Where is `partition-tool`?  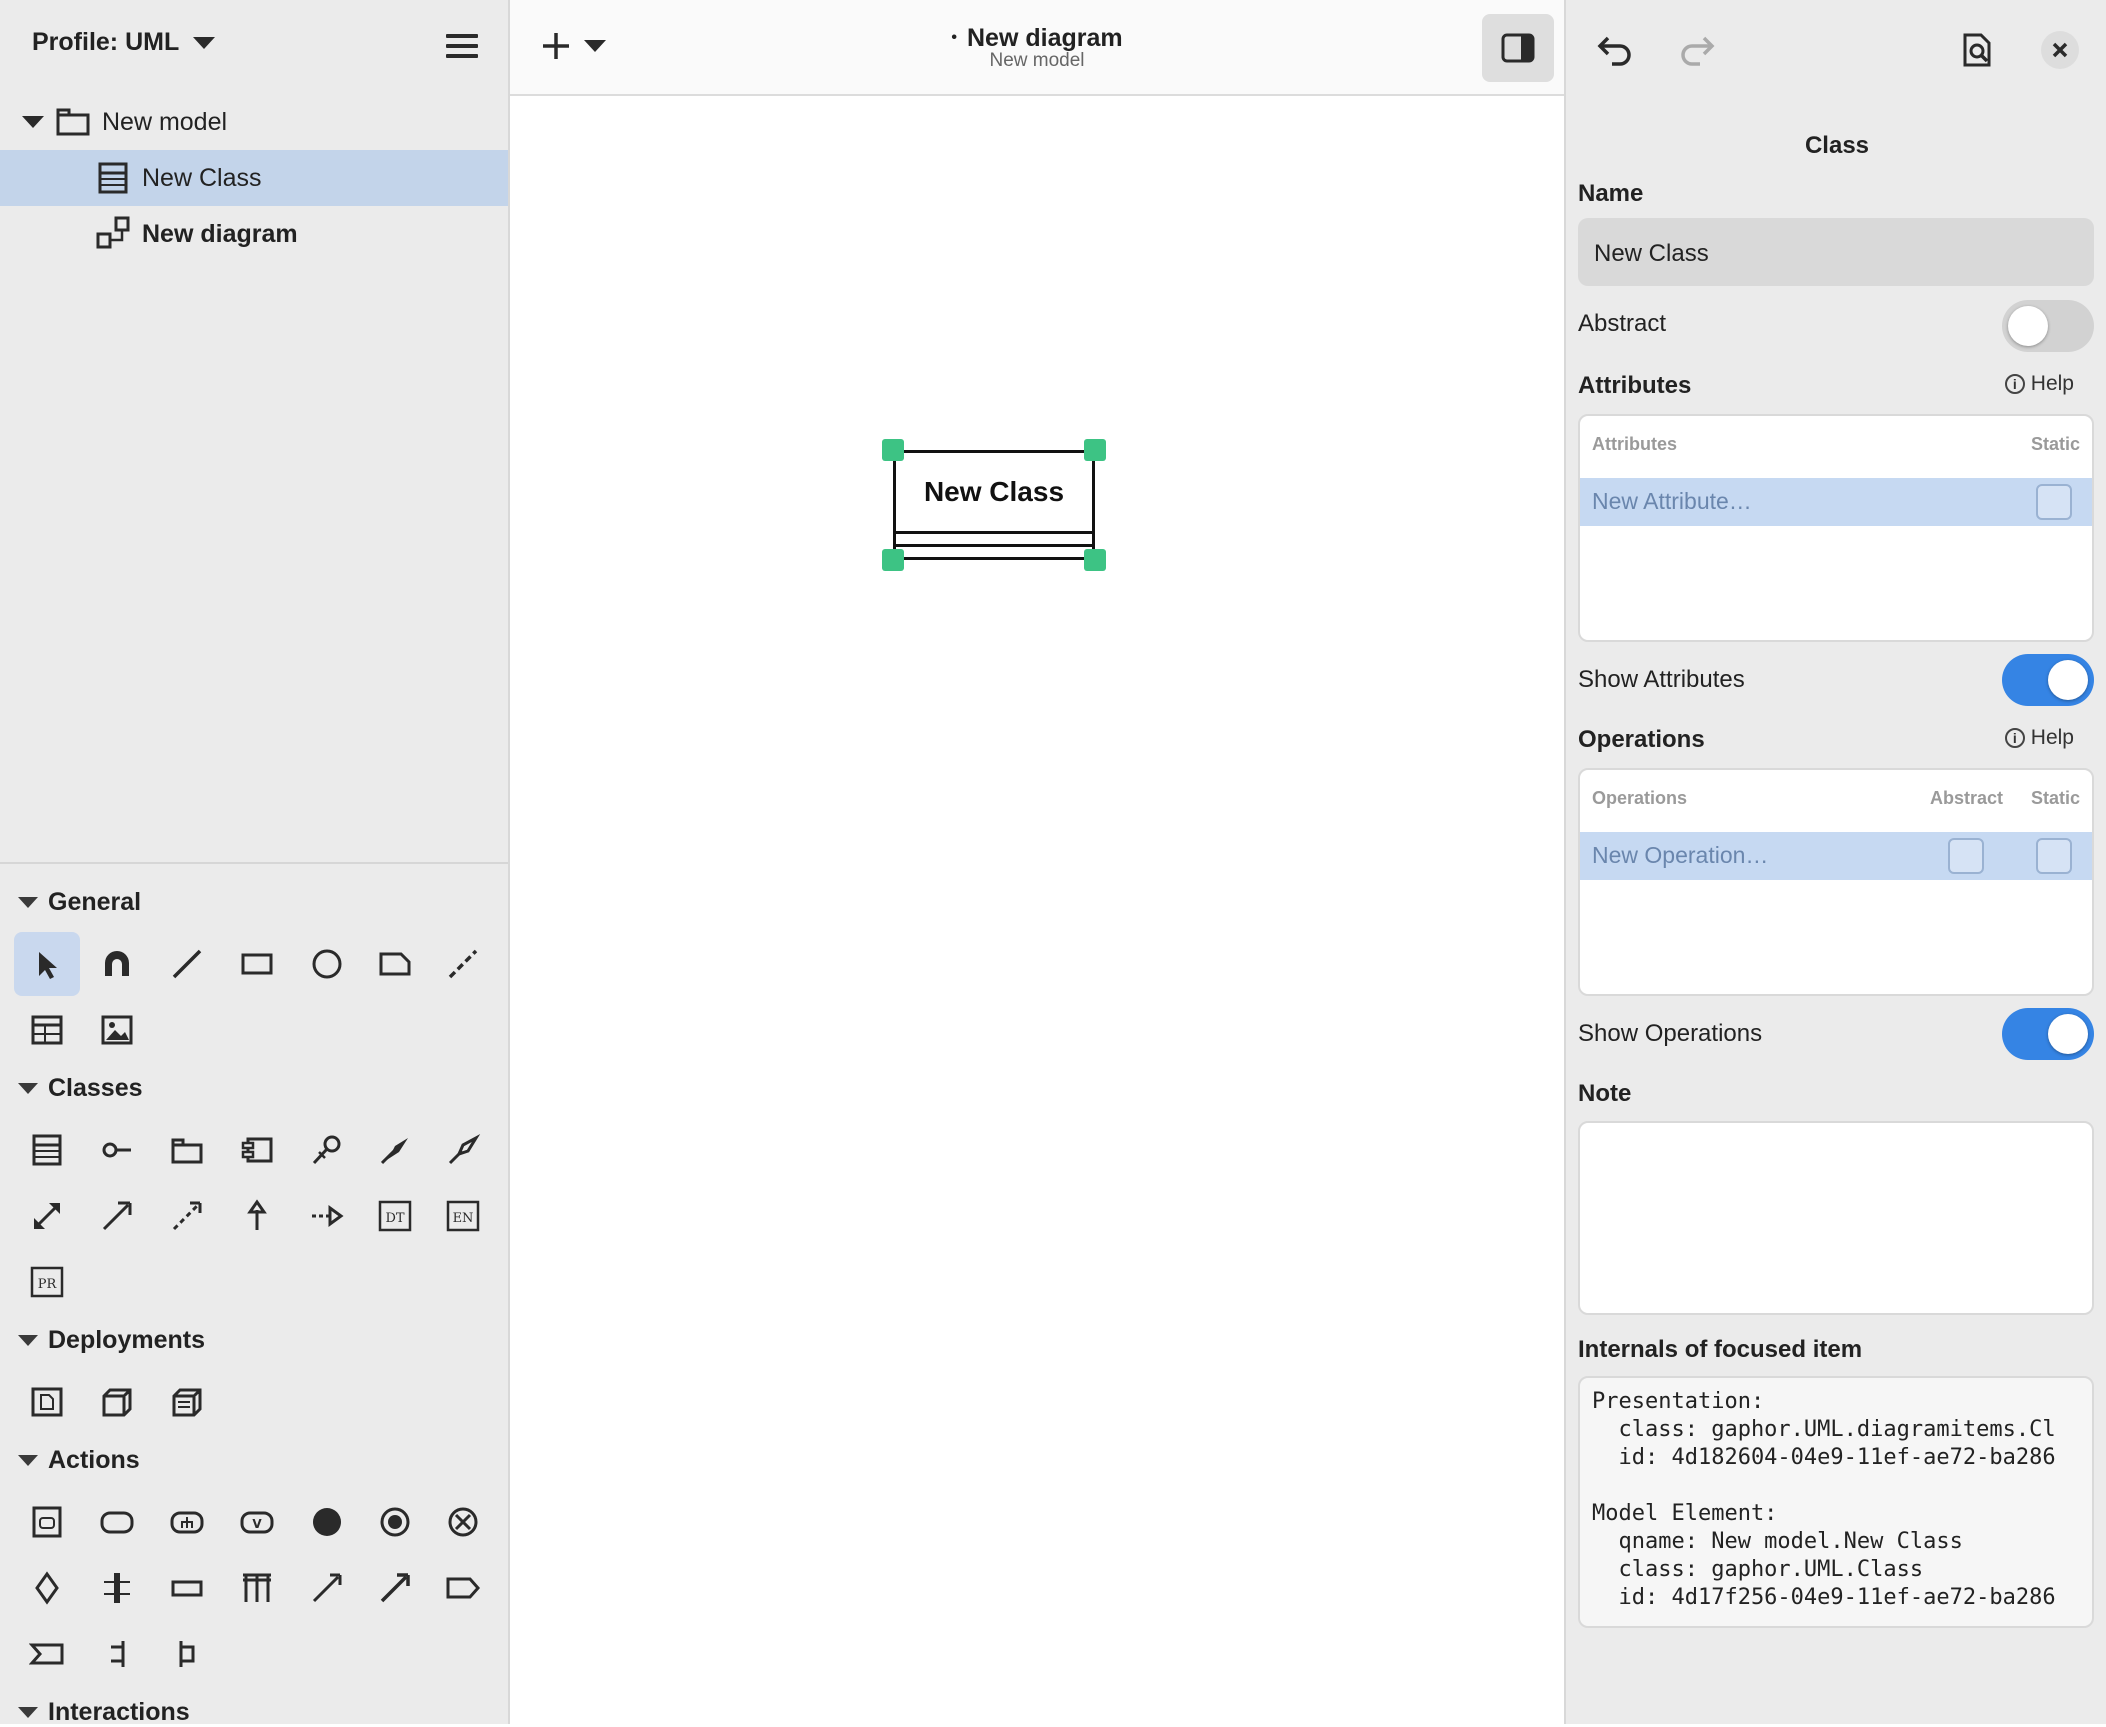 partition-tool is located at coordinates (257, 1588).